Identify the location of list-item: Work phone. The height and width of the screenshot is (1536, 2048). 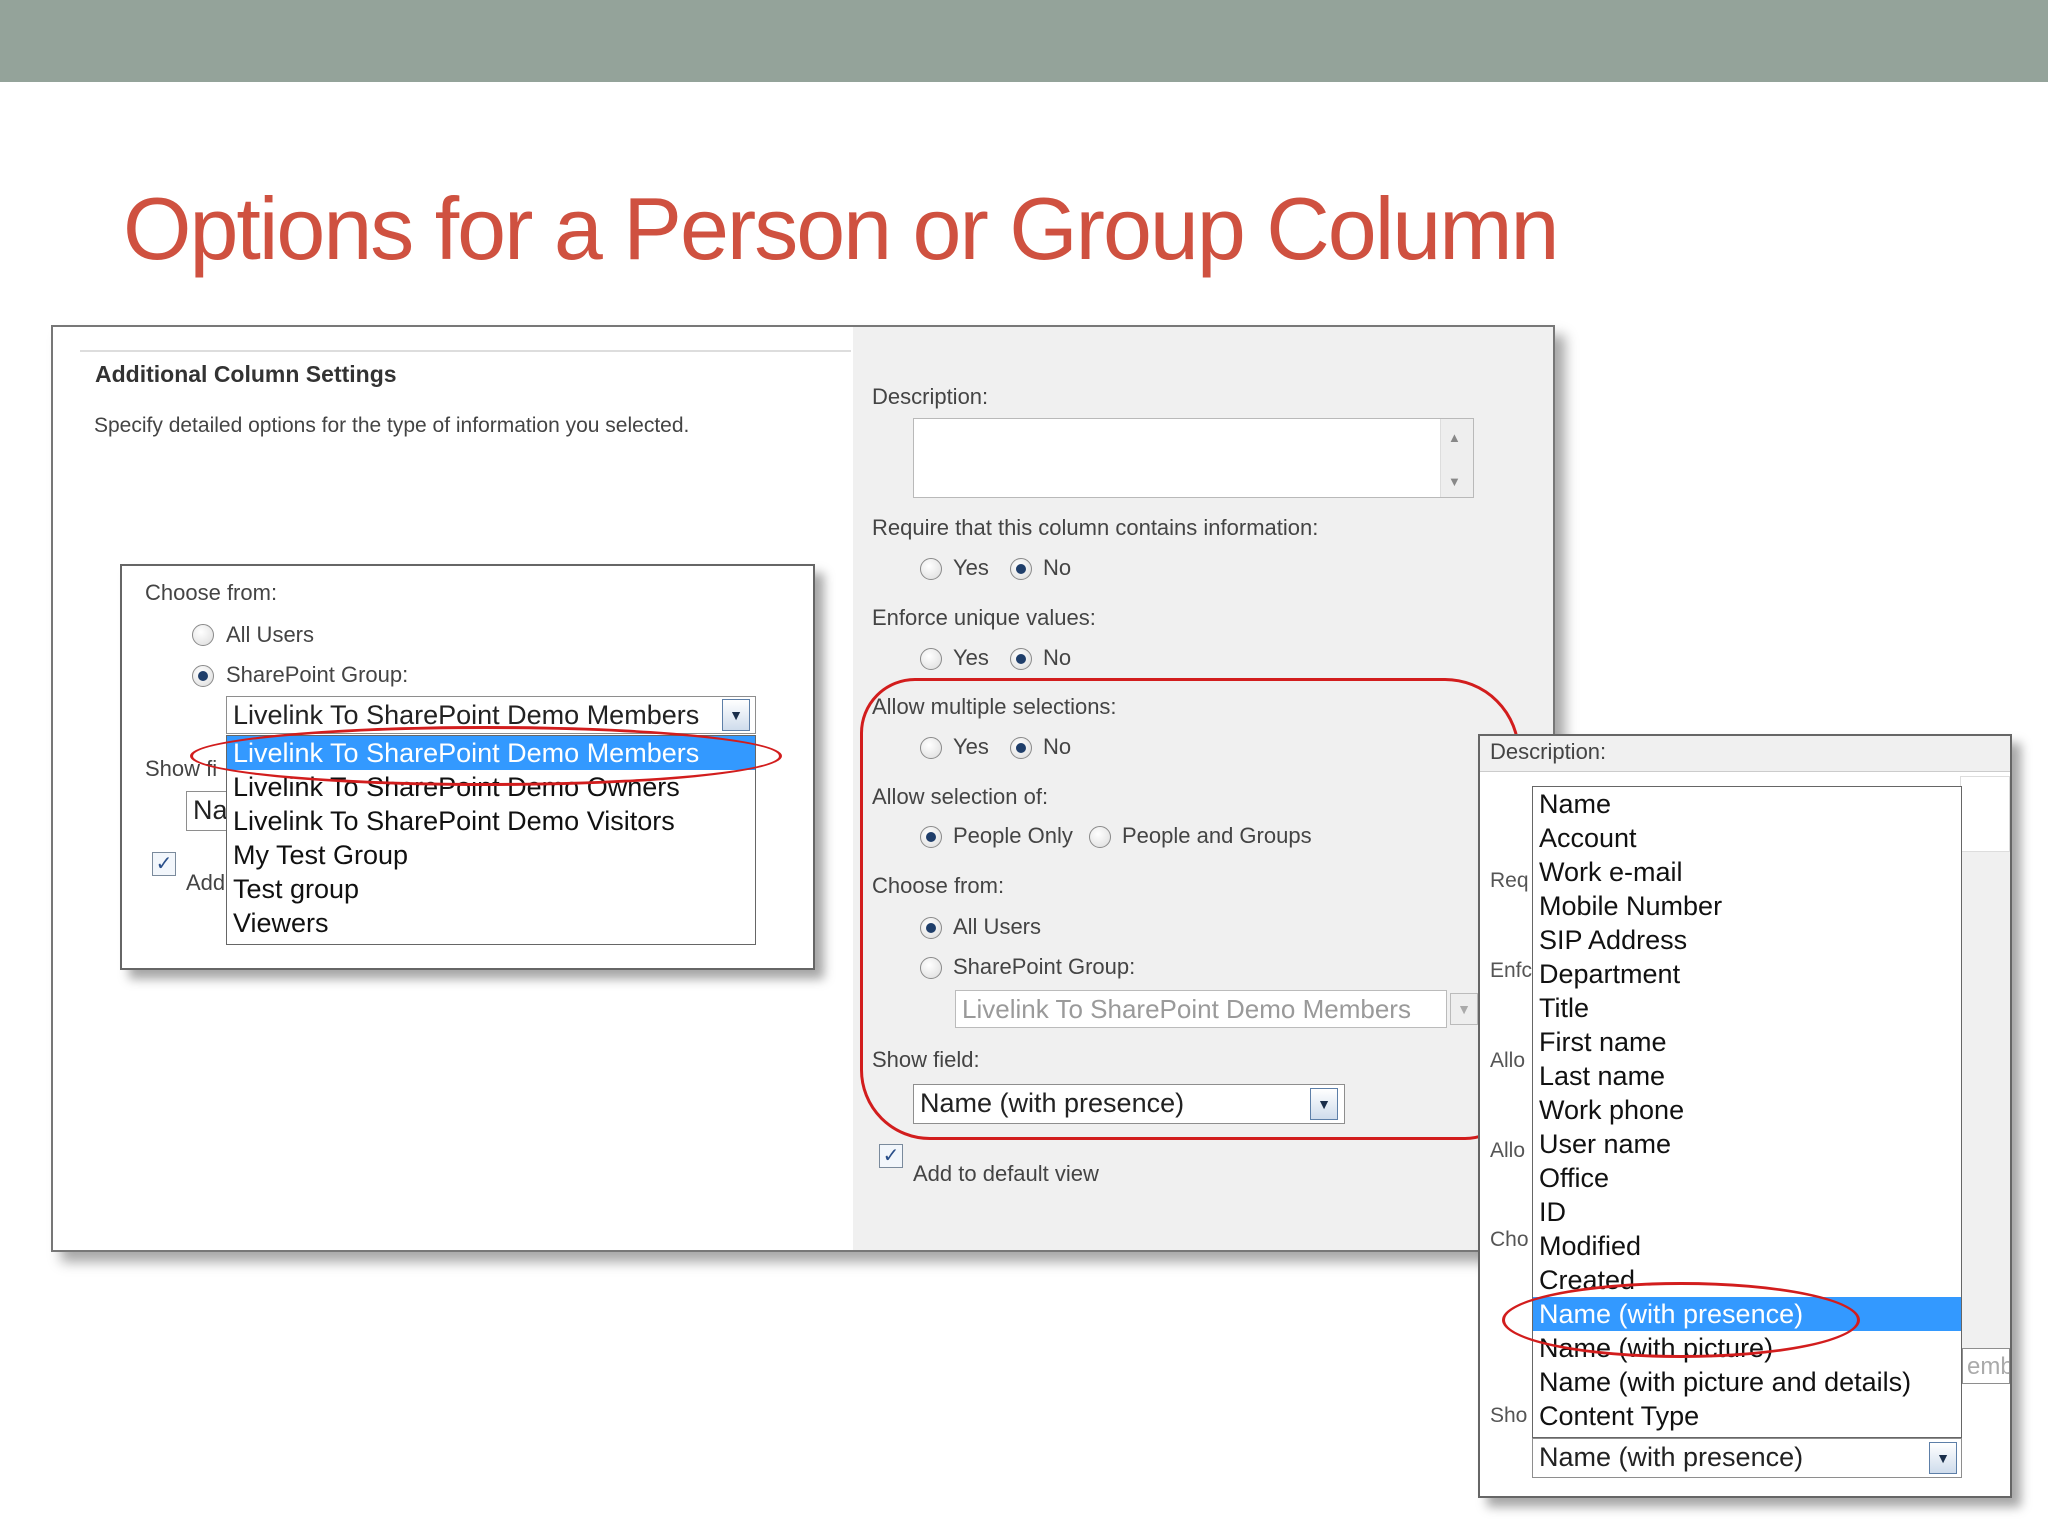
(1747, 1110).